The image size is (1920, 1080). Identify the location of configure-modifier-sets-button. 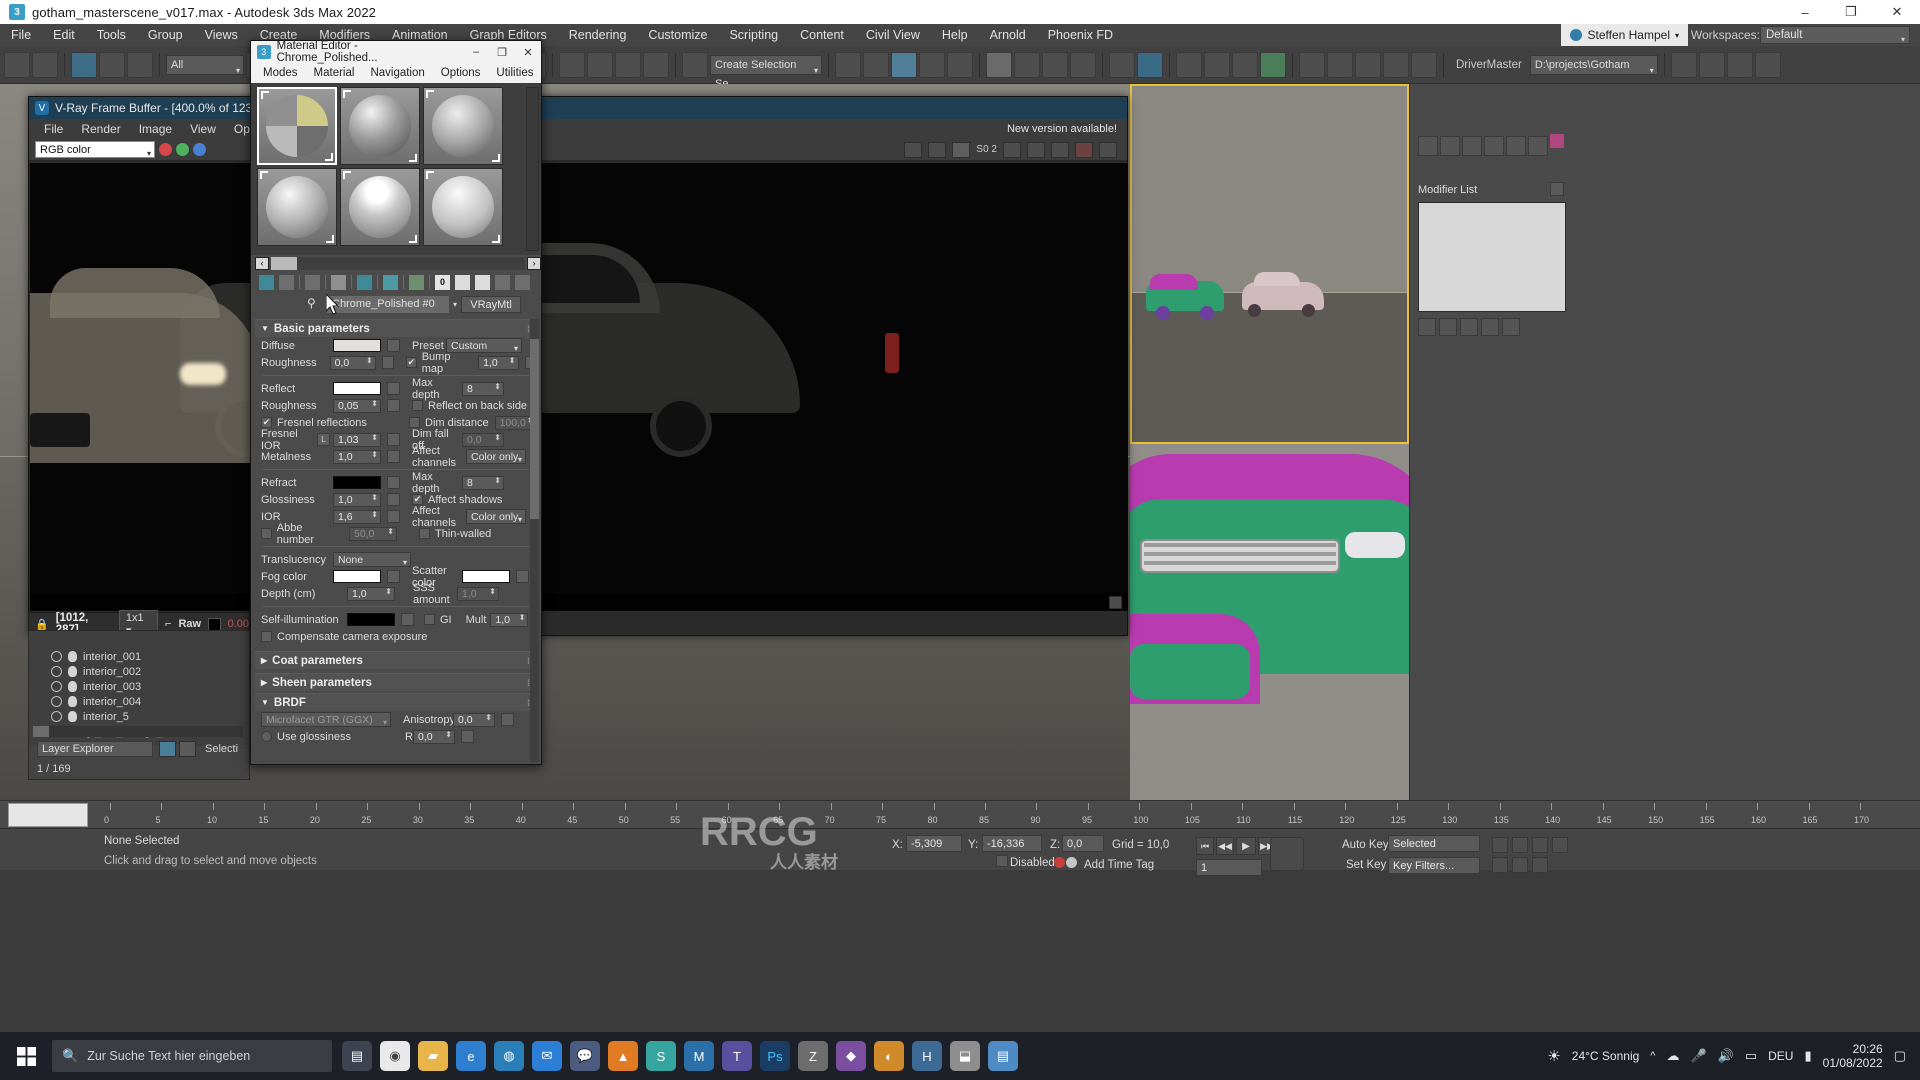
(1511, 327).